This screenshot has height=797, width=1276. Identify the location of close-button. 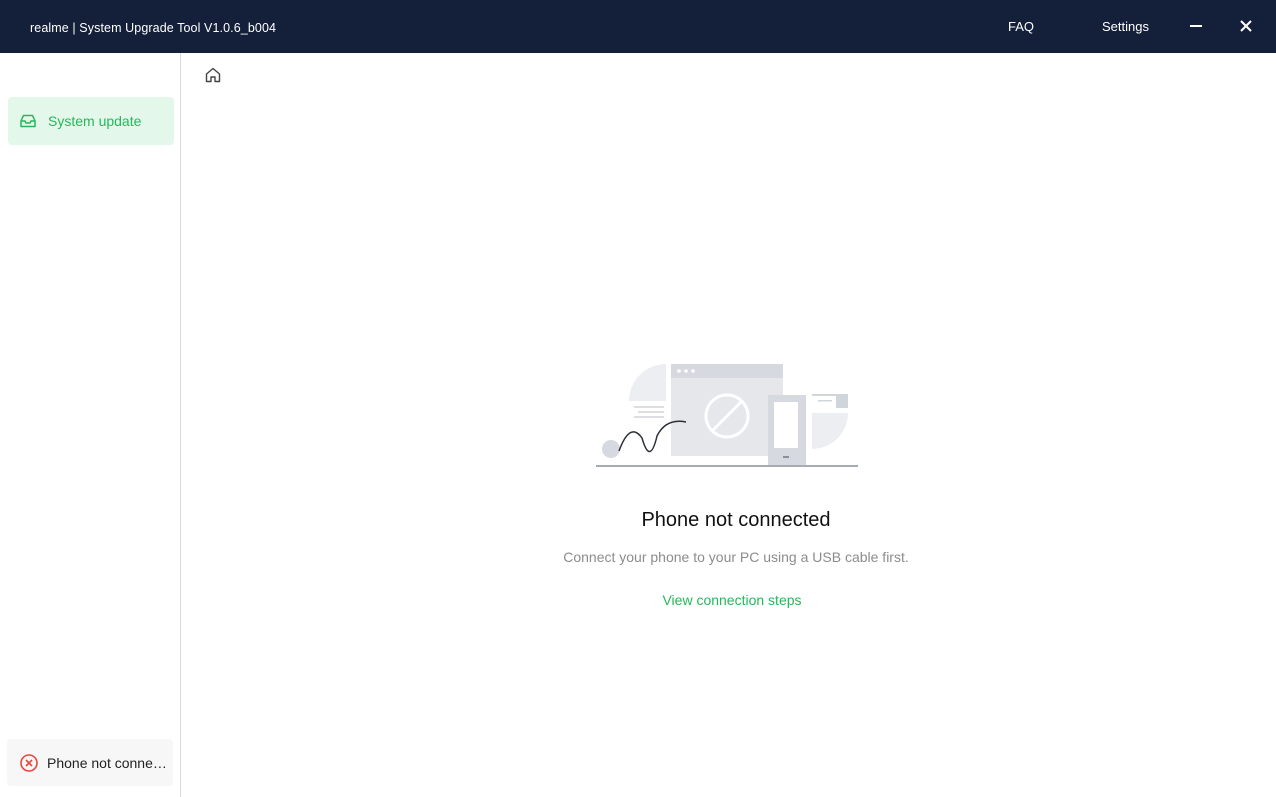
(1246, 26).